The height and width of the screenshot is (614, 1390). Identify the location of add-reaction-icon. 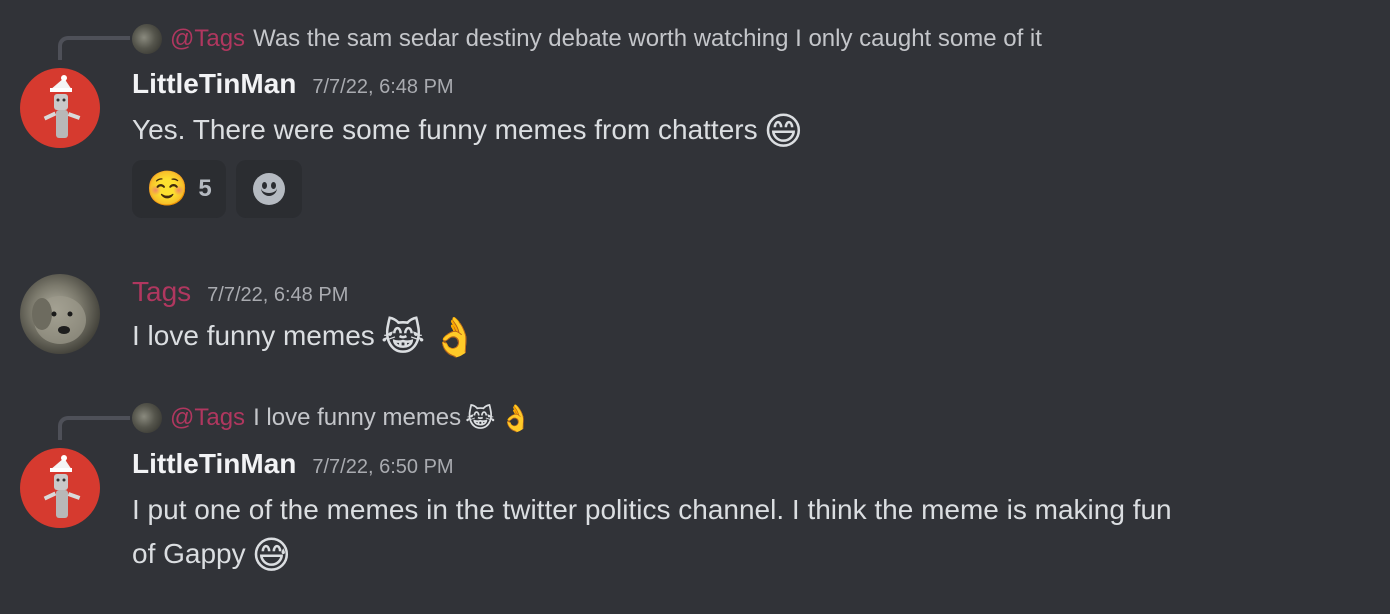
(268, 189).